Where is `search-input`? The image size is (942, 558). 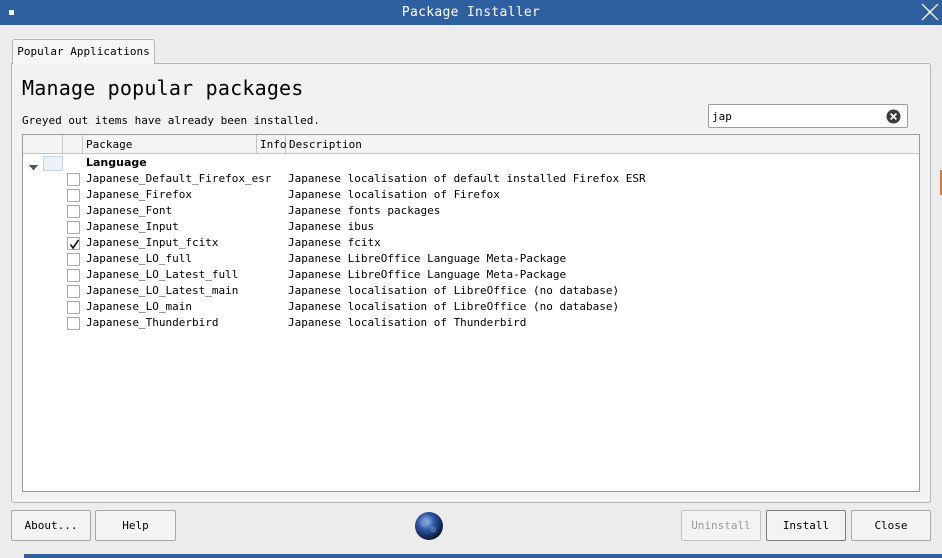 search-input is located at coordinates (797, 116).